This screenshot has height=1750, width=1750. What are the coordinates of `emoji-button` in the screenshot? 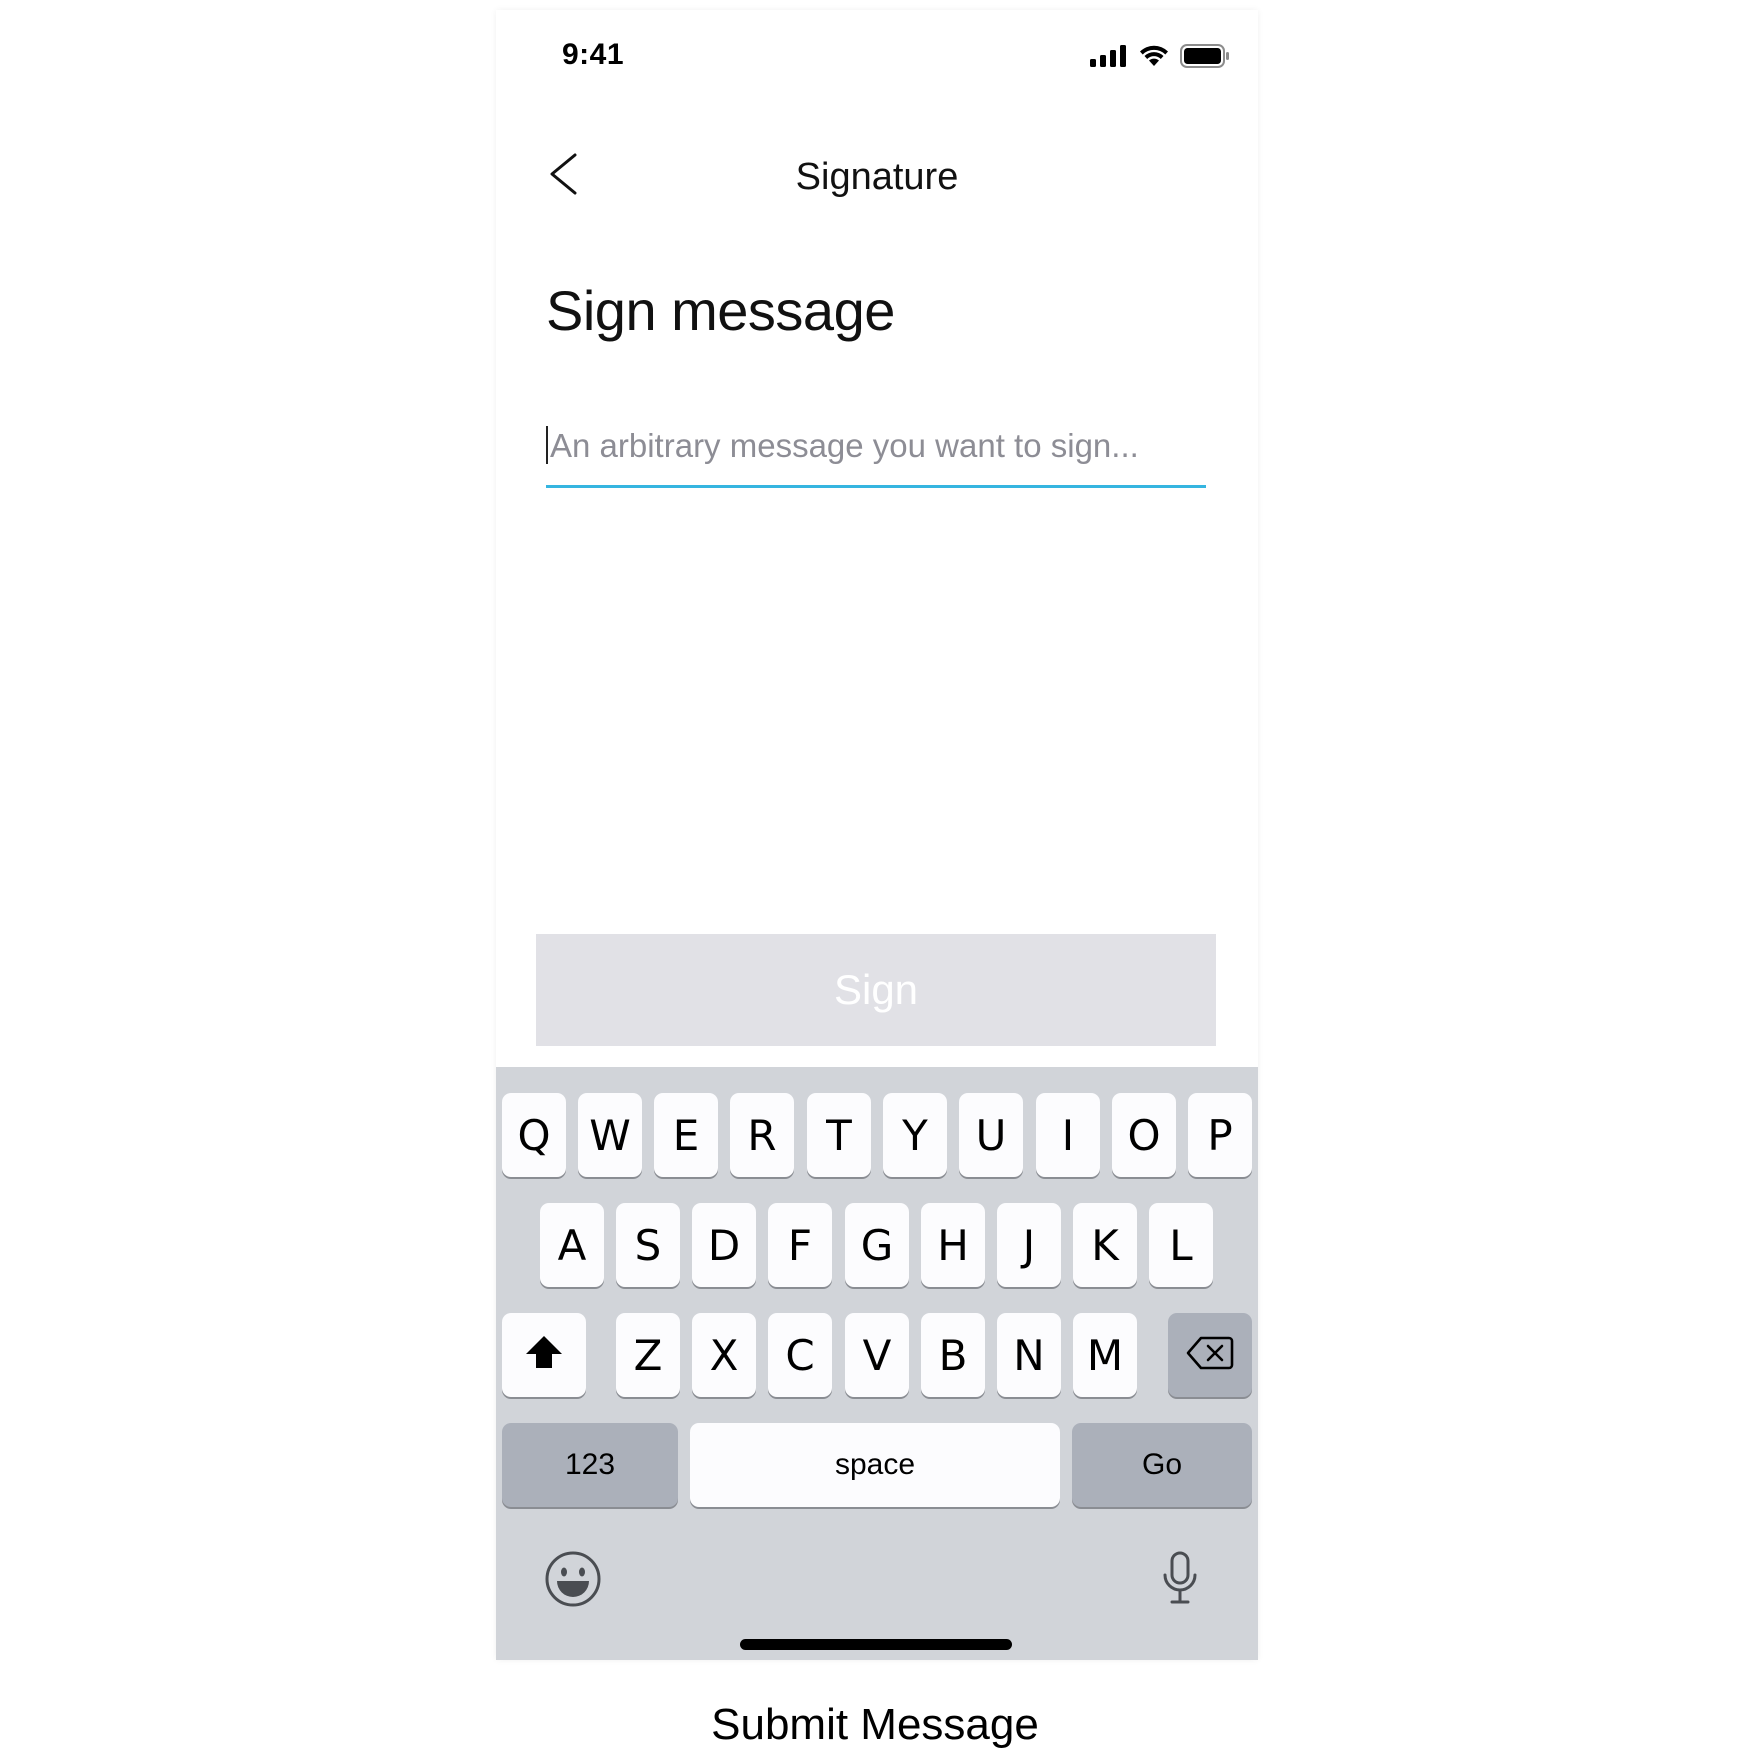 It's located at (573, 1581).